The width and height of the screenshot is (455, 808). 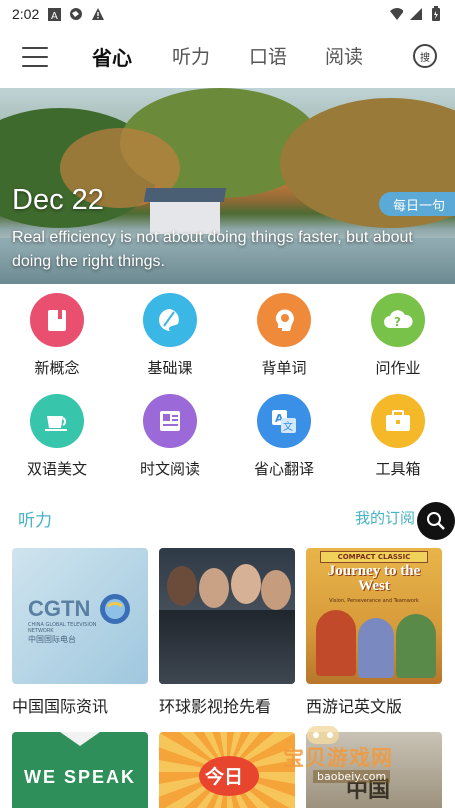 What do you see at coordinates (416, 204) in the screenshot?
I see `daily-sentence-tag: 每日一句` at bounding box center [416, 204].